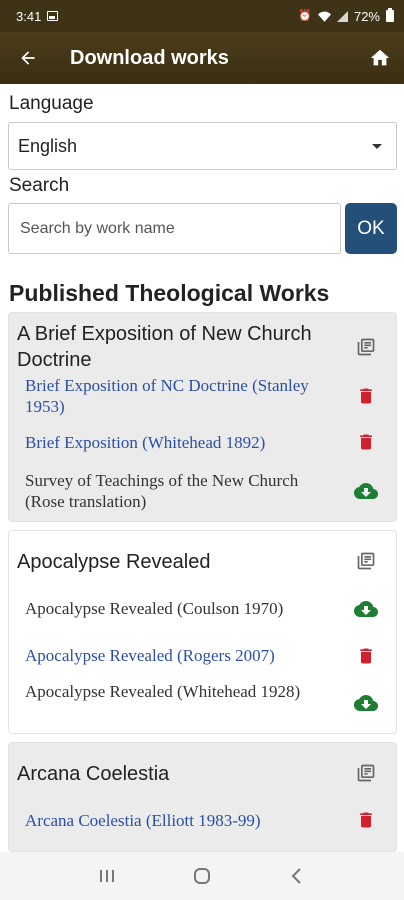 This screenshot has height=900, width=404. What do you see at coordinates (390, 15) in the screenshot?
I see `battery-icon` at bounding box center [390, 15].